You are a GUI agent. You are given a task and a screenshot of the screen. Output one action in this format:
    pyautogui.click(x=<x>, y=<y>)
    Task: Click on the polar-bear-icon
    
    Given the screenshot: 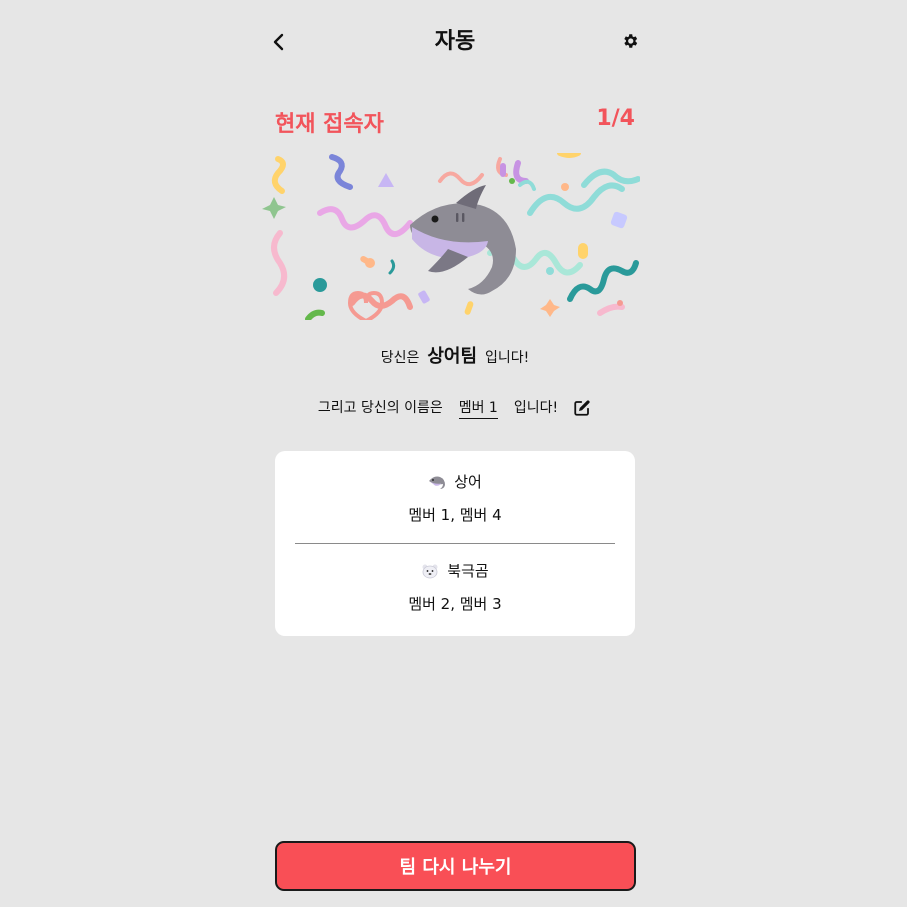 What is the action you would take?
    pyautogui.click(x=430, y=571)
    